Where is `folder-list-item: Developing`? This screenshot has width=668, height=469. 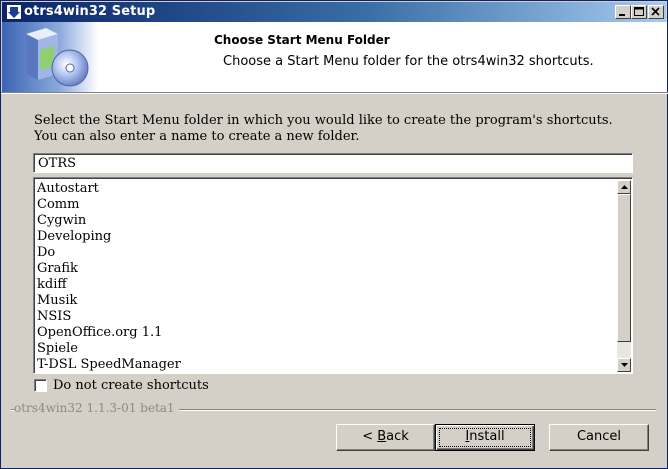
folder-list-item: Developing is located at coordinates (109, 237).